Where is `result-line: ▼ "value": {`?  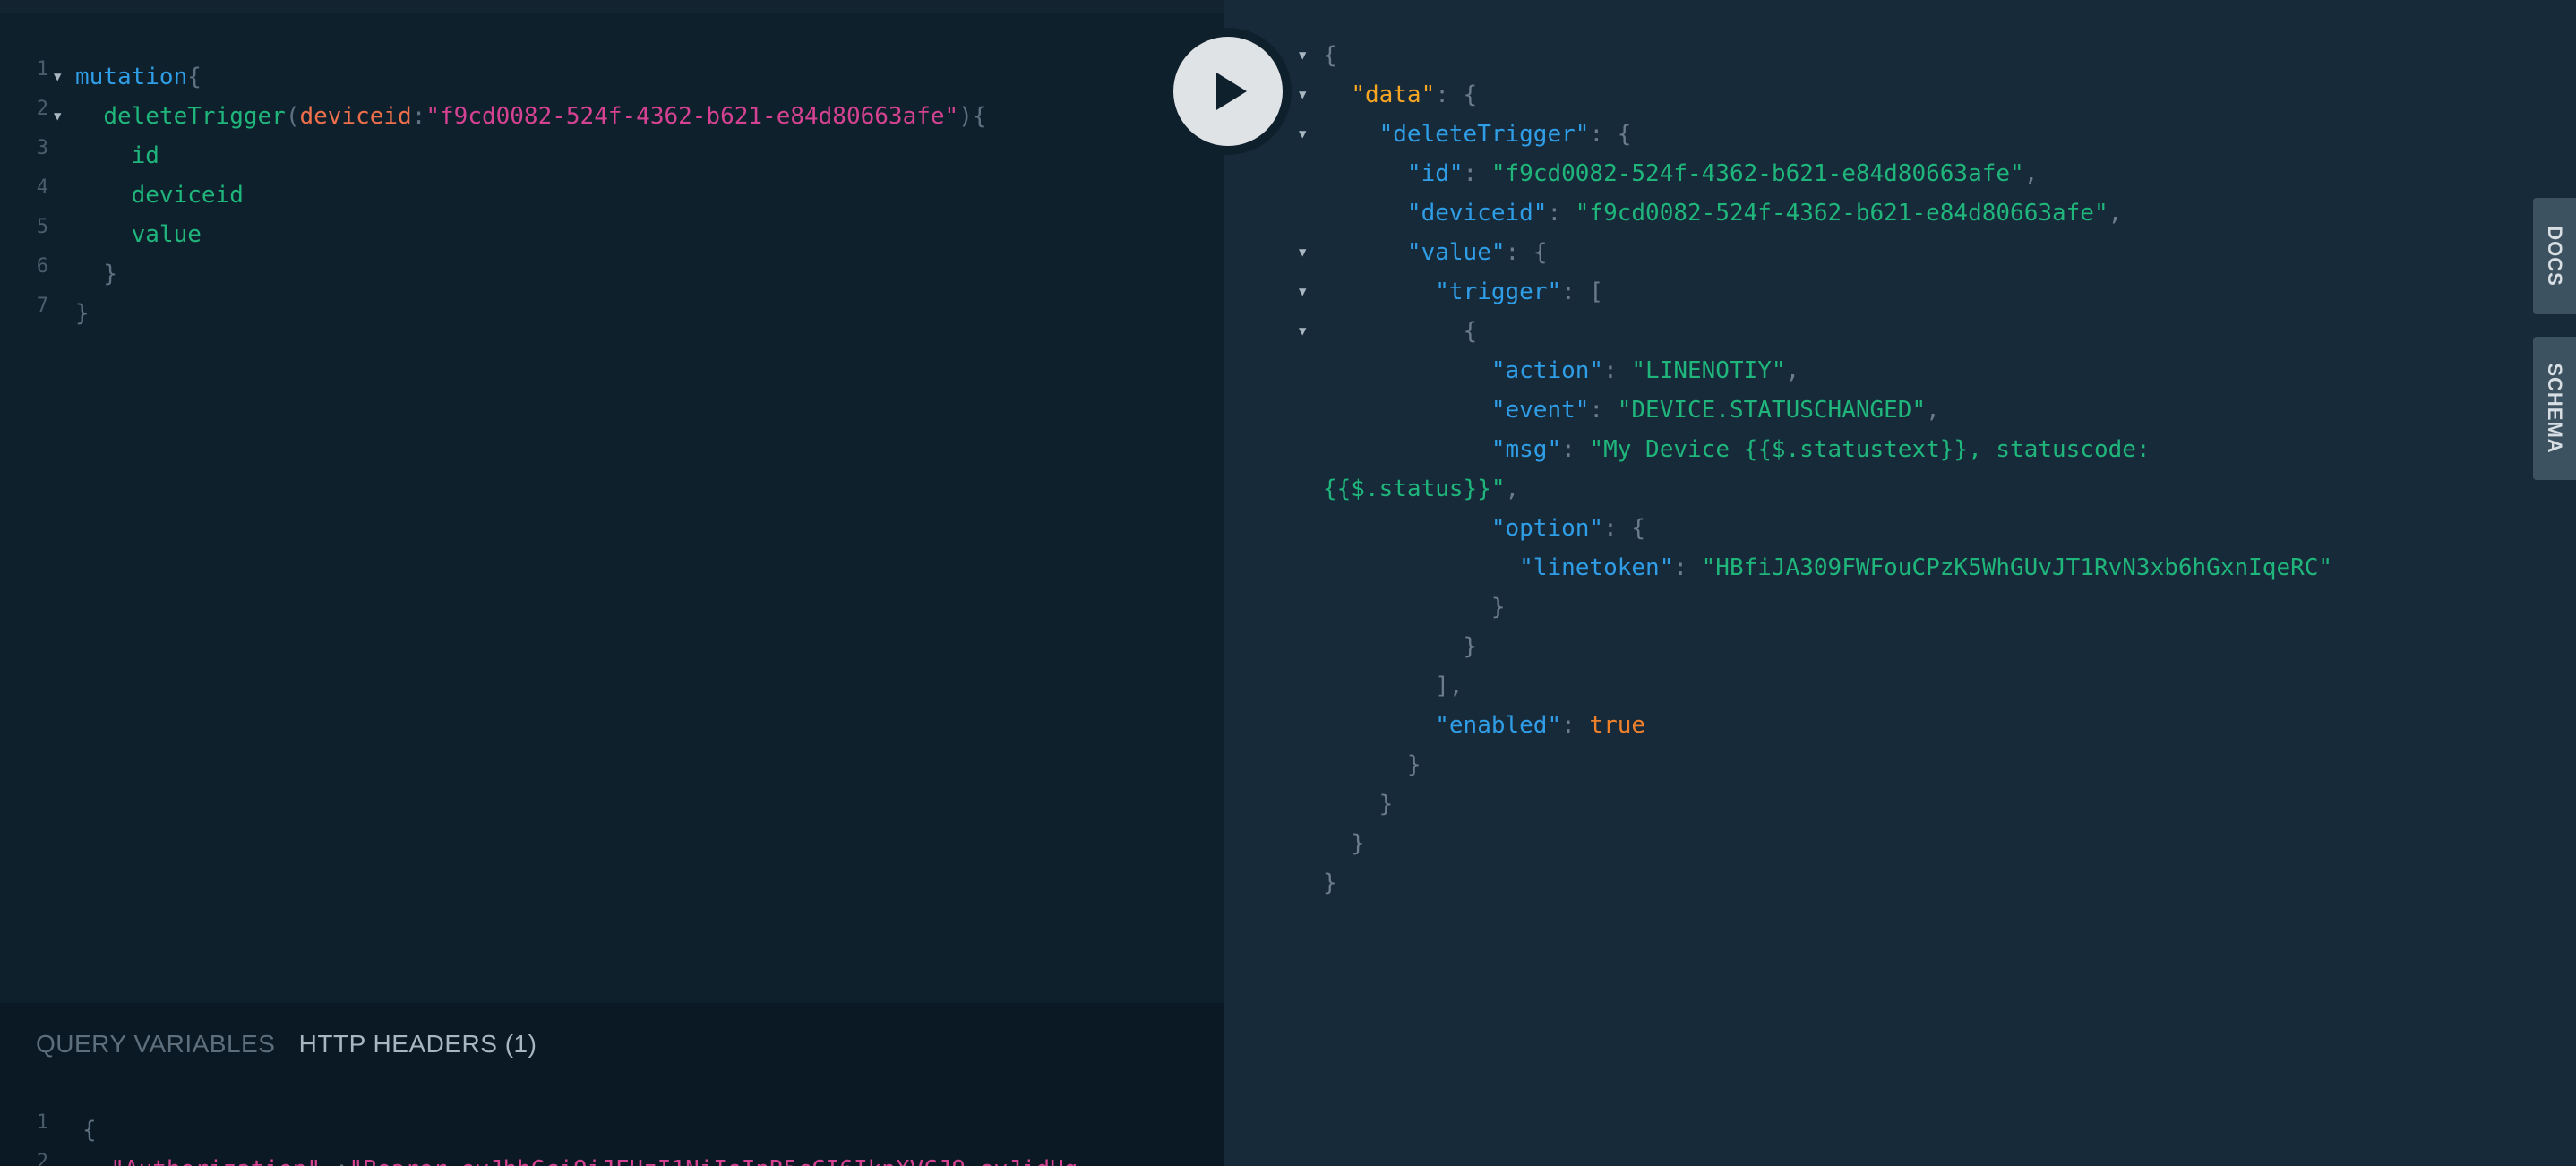 result-line: ▼ "value": { is located at coordinates (1878, 252).